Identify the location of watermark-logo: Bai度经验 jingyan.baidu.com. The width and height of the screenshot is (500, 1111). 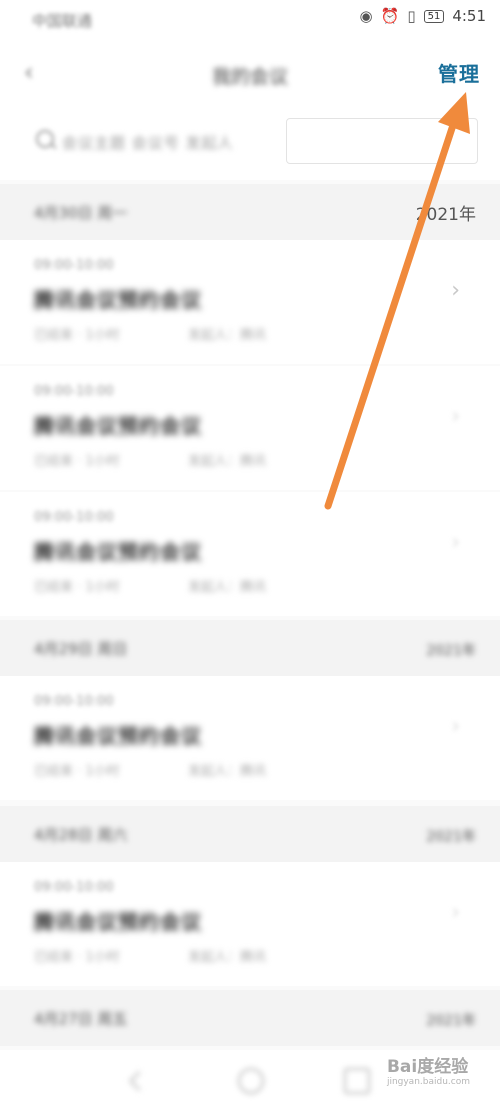
(428, 1069).